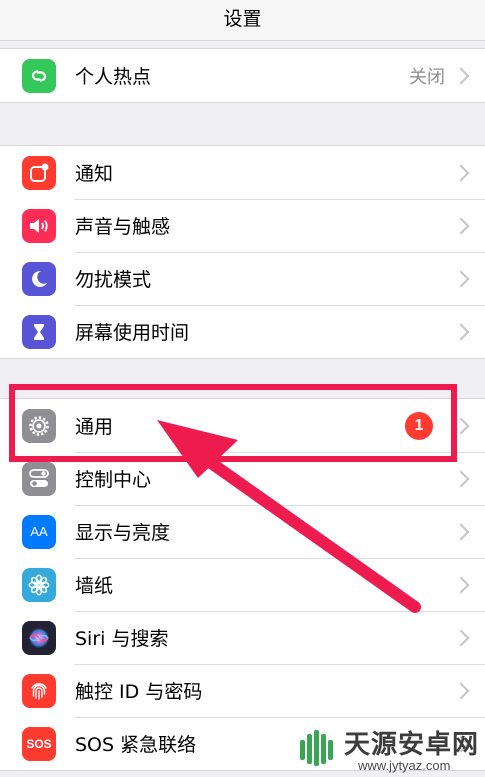  I want to click on settings-row-label: SOS 紧急联络, so click(136, 745).